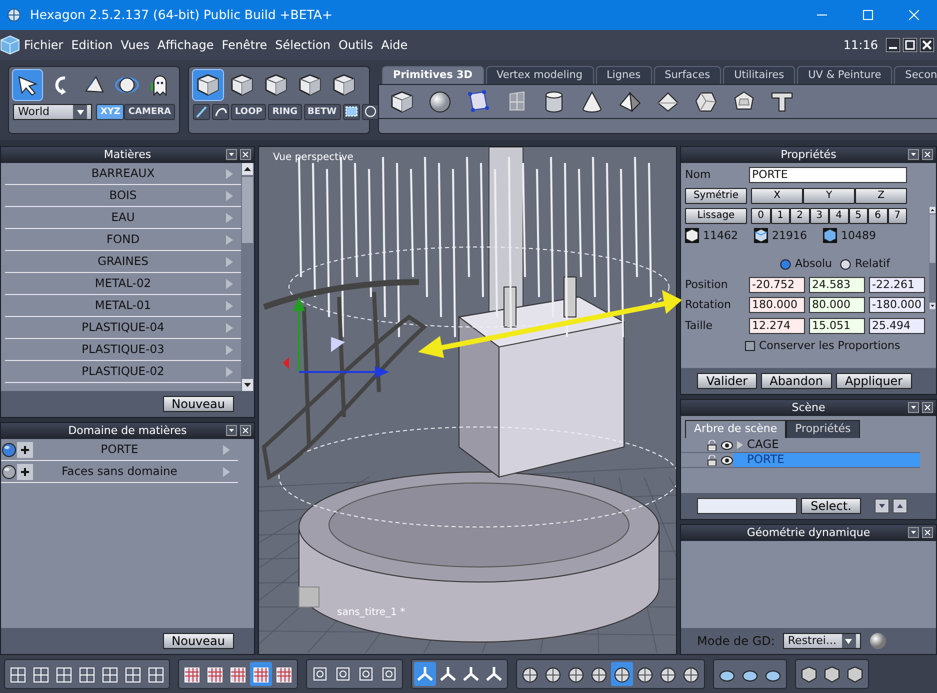 Image resolution: width=937 pixels, height=693 pixels. I want to click on radio-label: Absolu, so click(813, 264).